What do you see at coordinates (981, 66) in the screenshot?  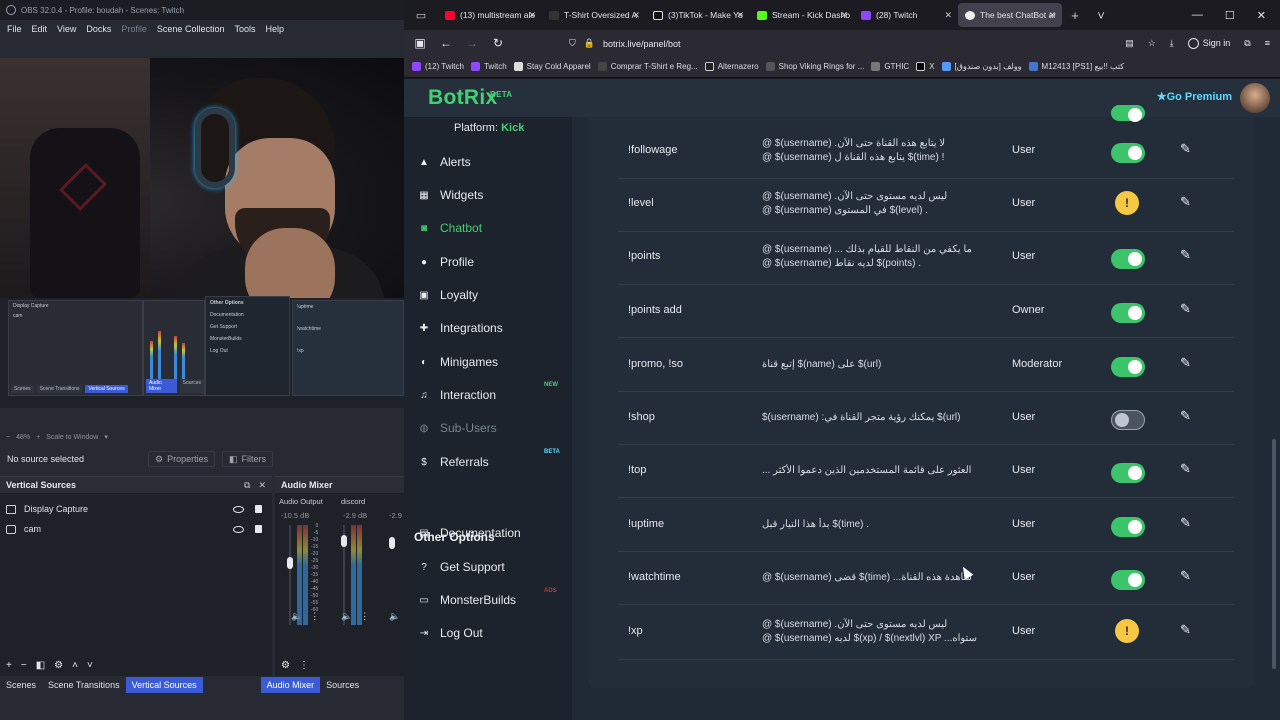 I see `bookmark-item: وولف [بدون صندوق]` at bounding box center [981, 66].